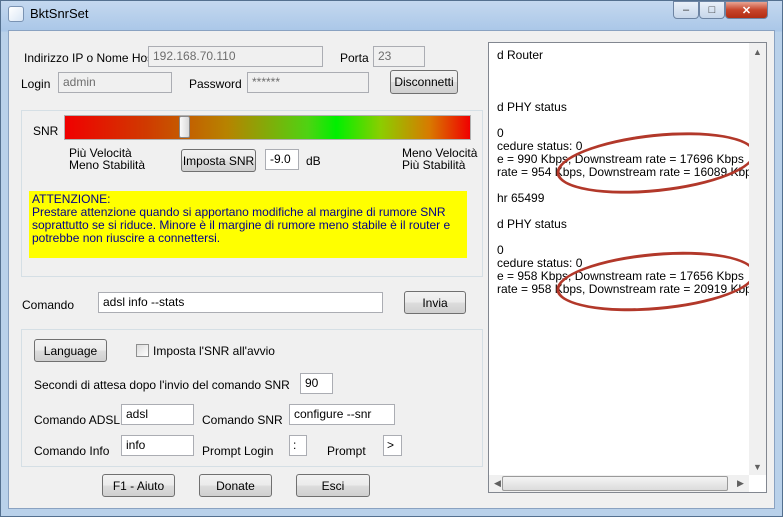 The width and height of the screenshot is (783, 517). What do you see at coordinates (424, 82) in the screenshot?
I see `disconnect-button: Disconnetti` at bounding box center [424, 82].